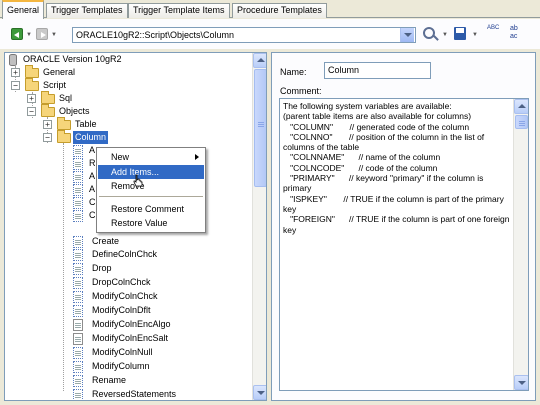  I want to click on menu-item-label: Restore Value, so click(139, 223).